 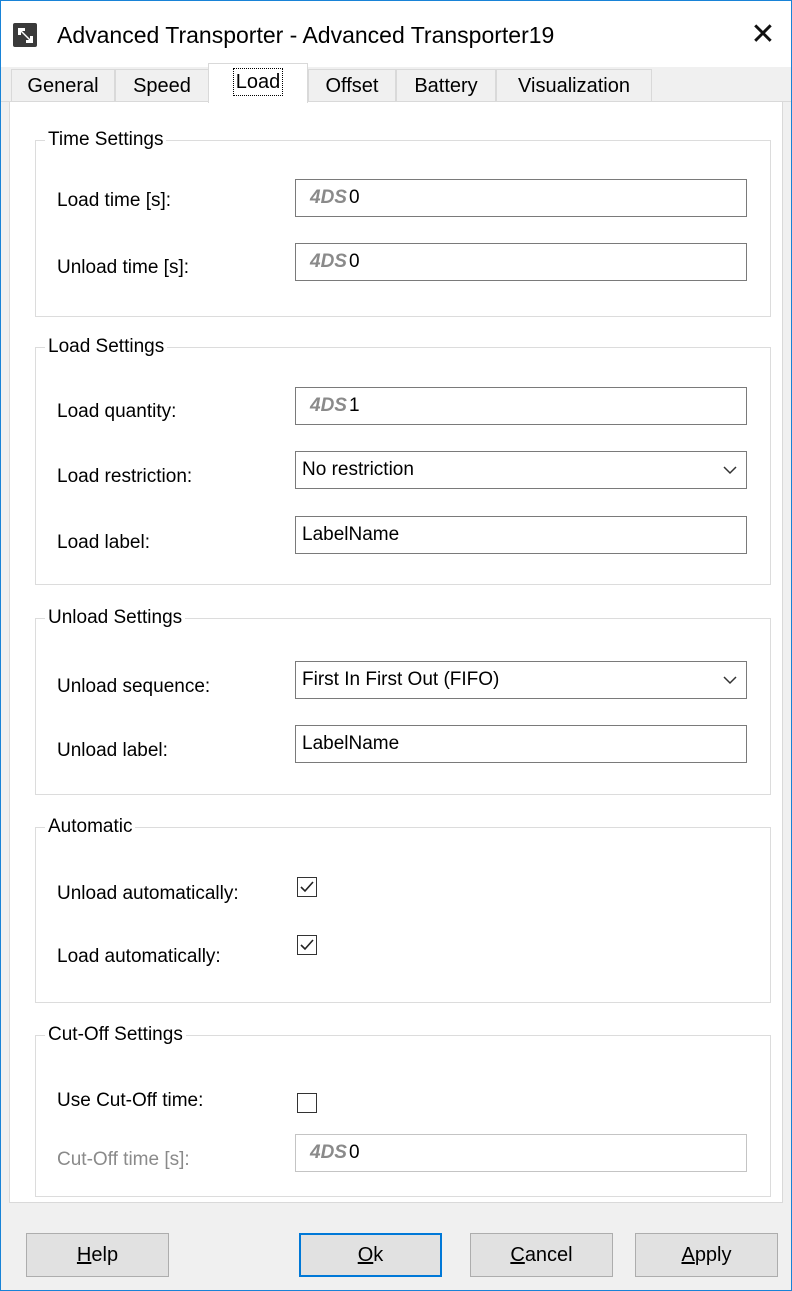 I want to click on unload-automatically-label: Unload automatically:, so click(x=148, y=893).